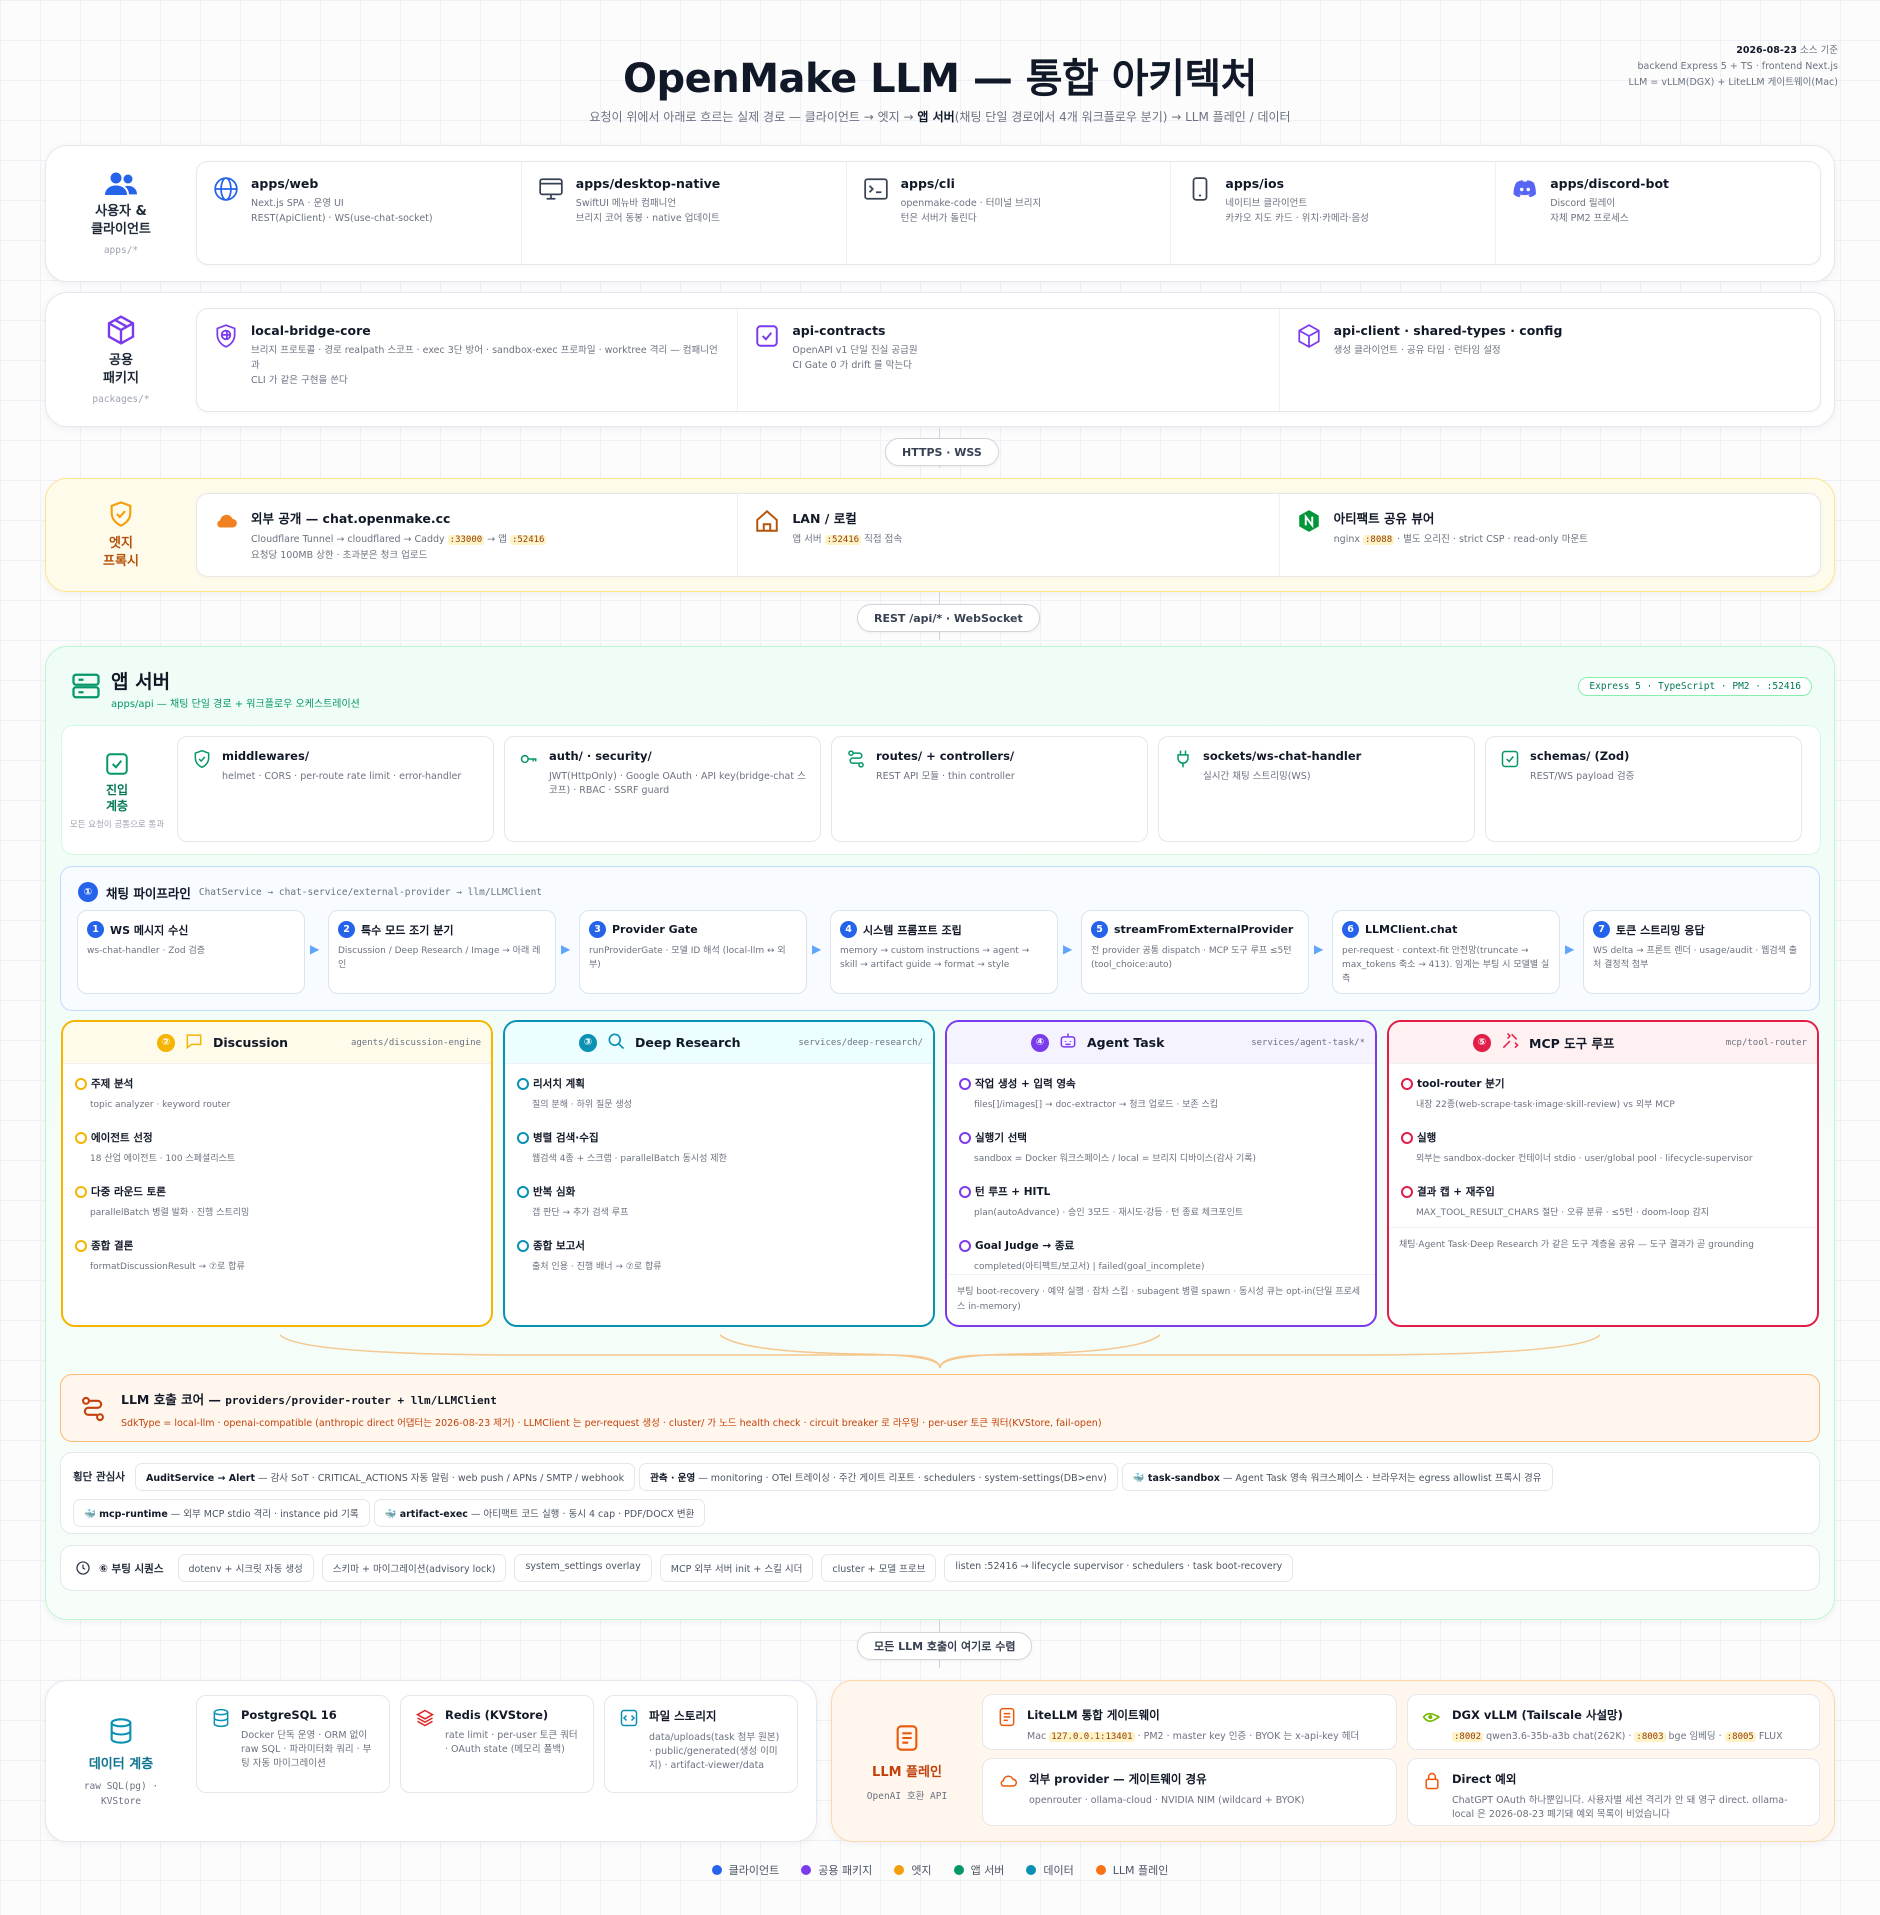  I want to click on search-icon, so click(616, 1042).